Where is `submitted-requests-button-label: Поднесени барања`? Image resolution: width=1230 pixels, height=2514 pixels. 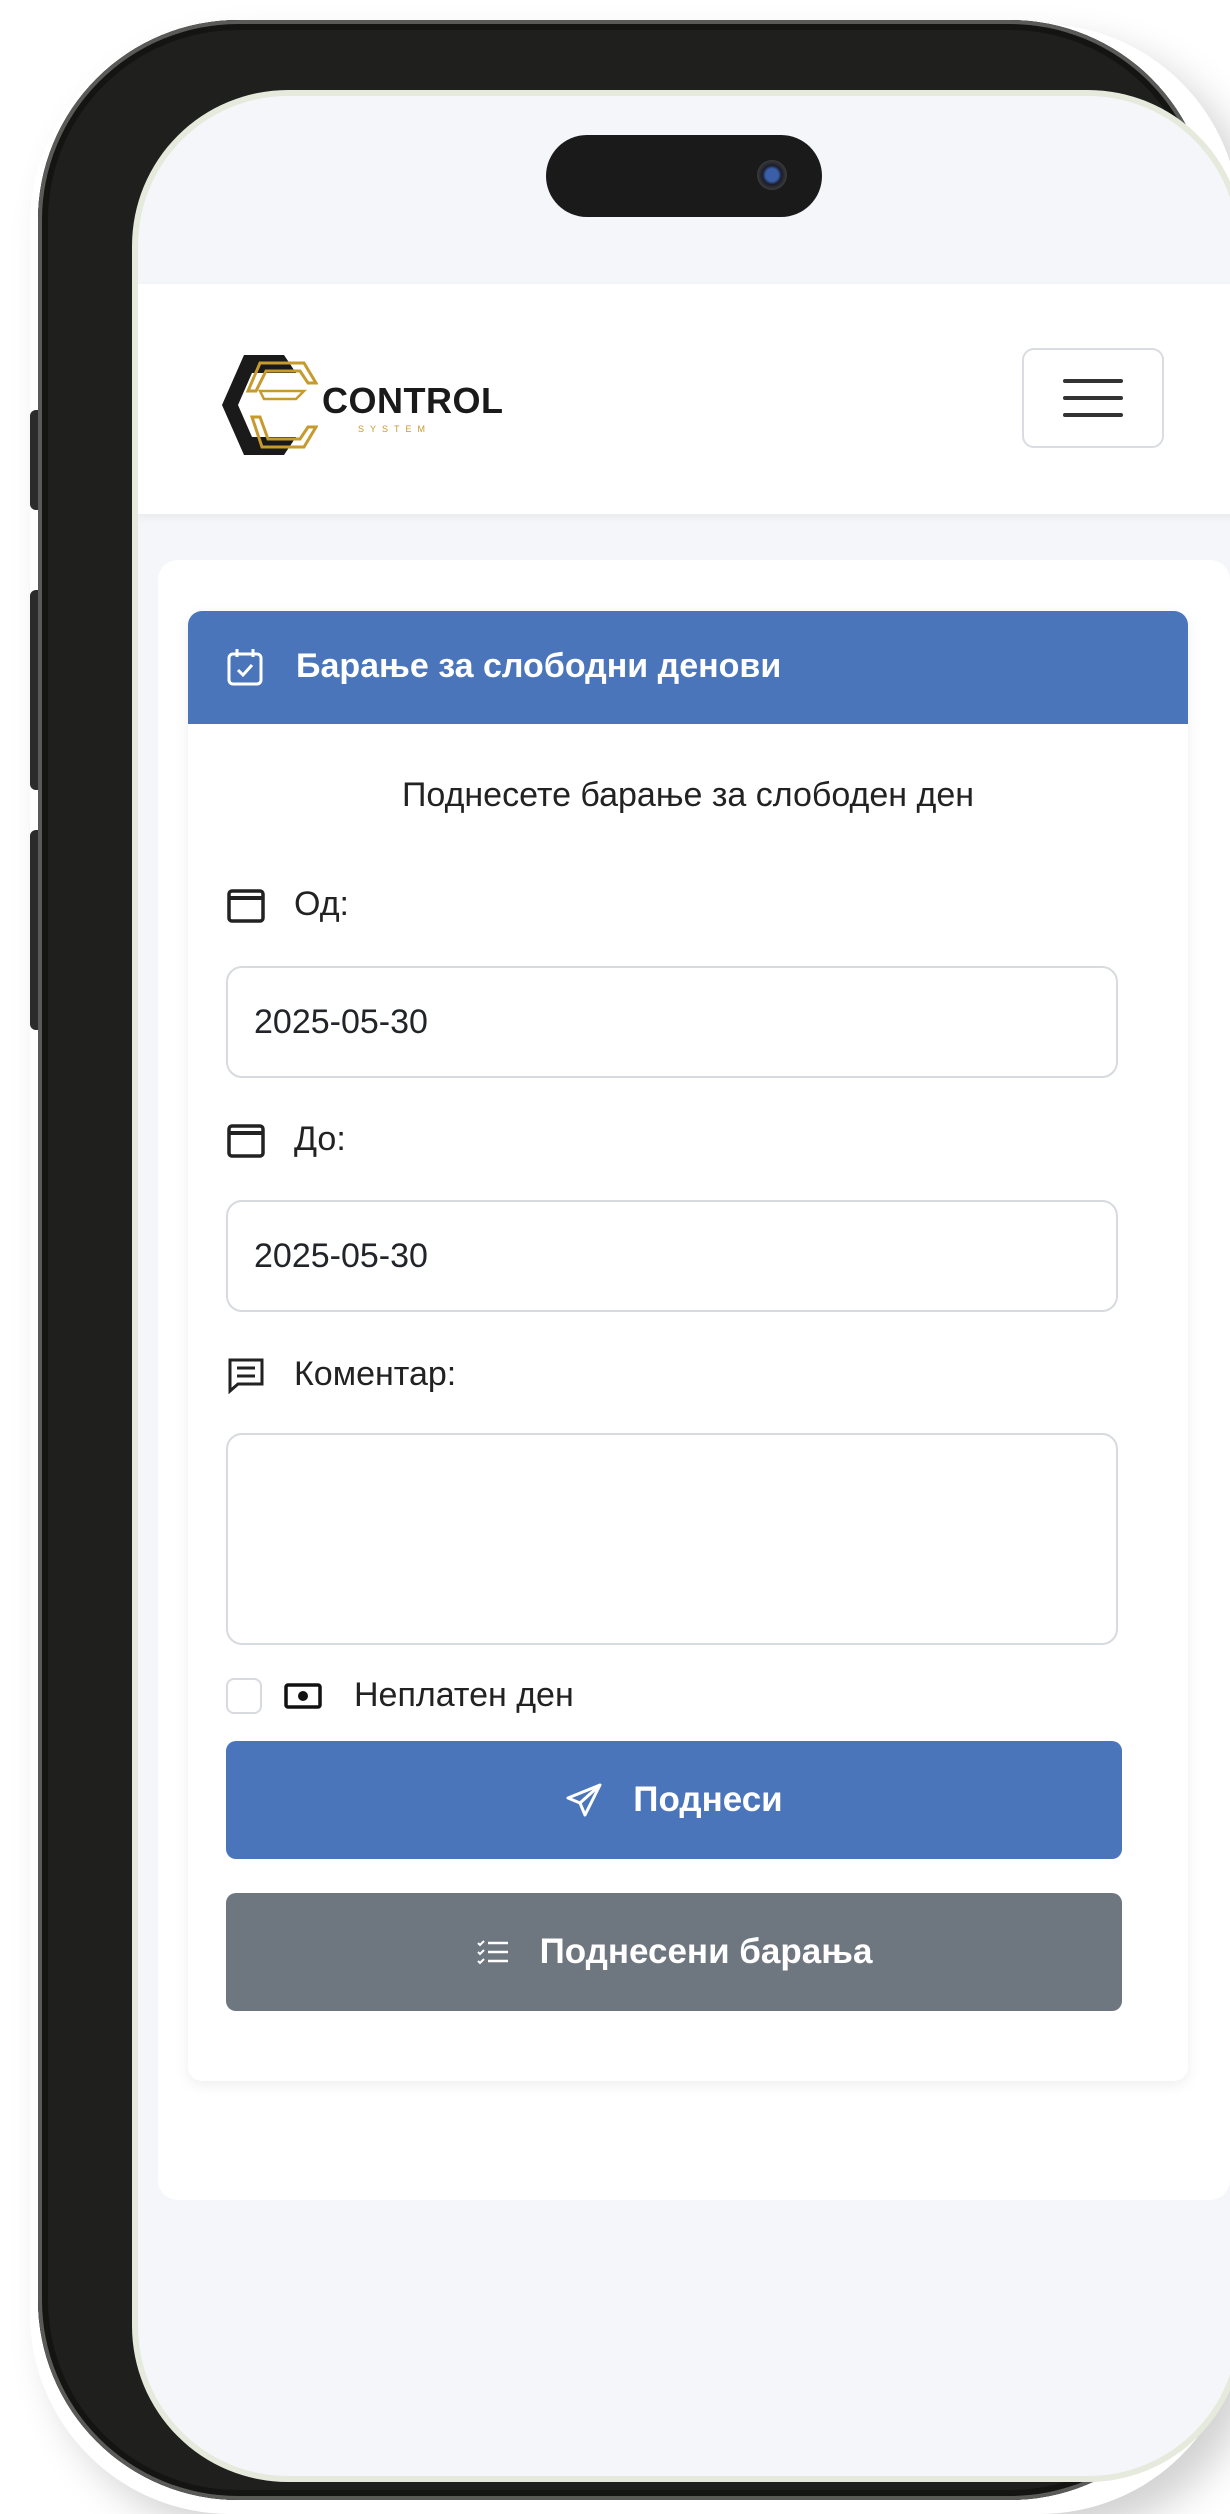
submitted-requests-button-label: Поднесени барања is located at coordinates (706, 1951).